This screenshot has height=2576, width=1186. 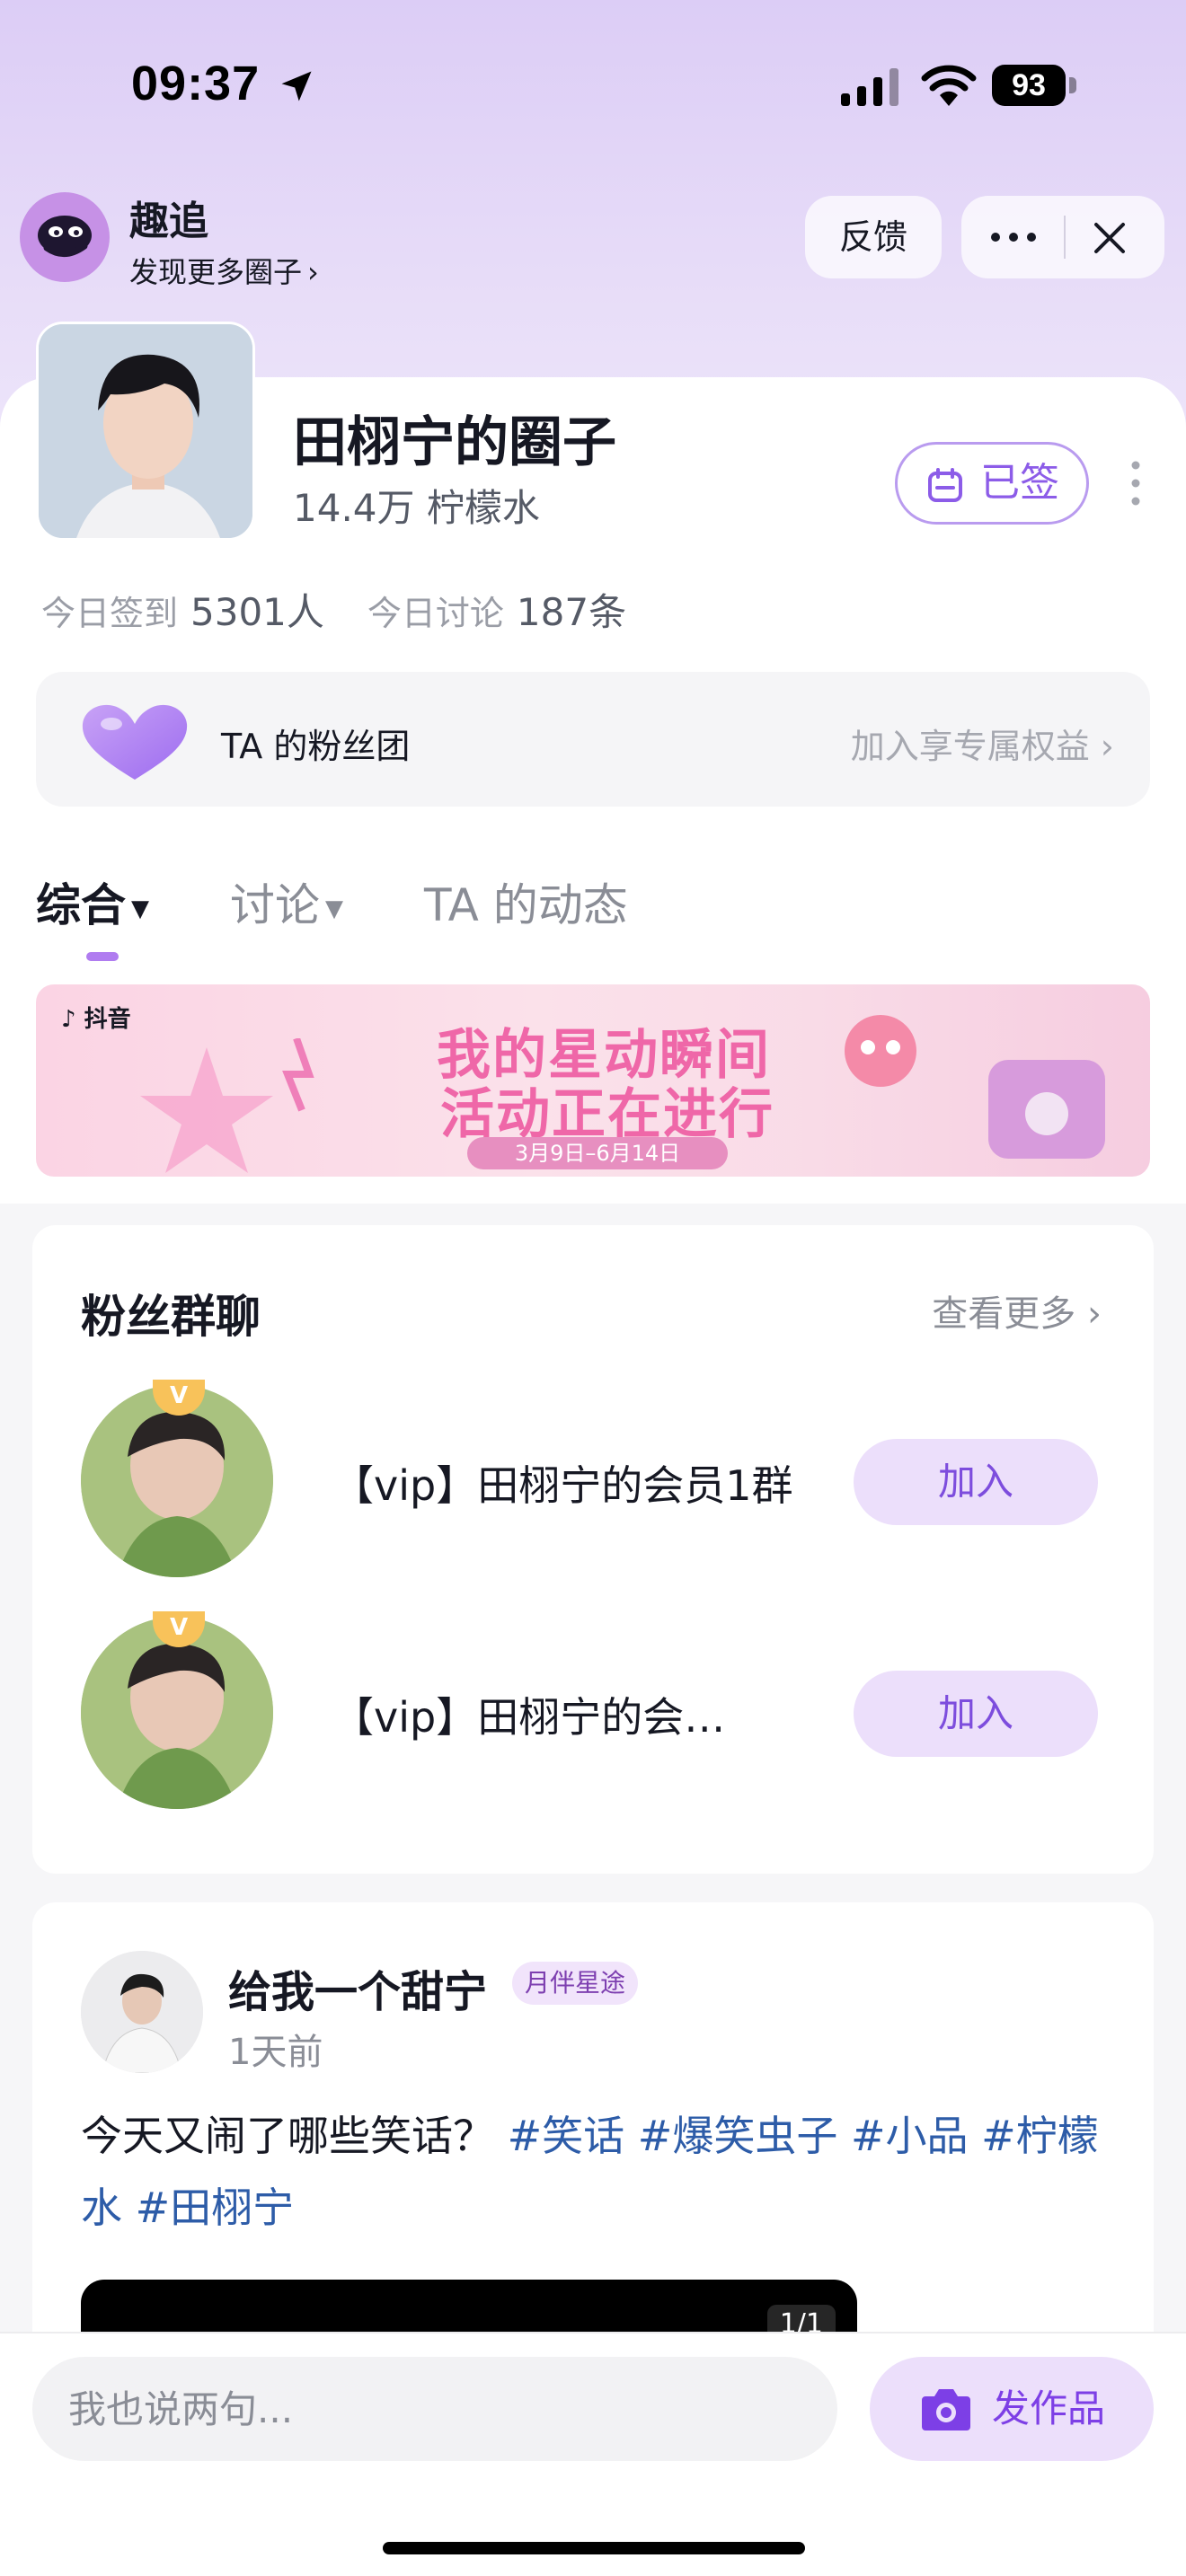 I want to click on home-indicator, so click(x=594, y=2548).